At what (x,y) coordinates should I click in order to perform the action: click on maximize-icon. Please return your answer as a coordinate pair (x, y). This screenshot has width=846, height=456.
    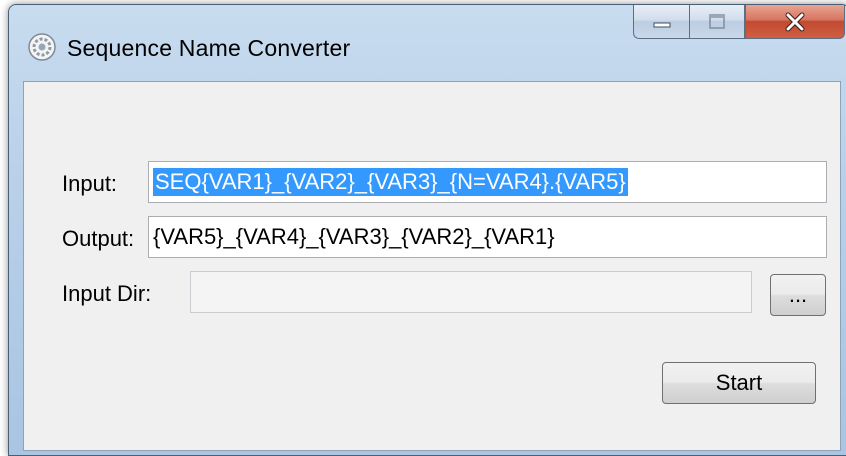
    Looking at the image, I should click on (717, 21).